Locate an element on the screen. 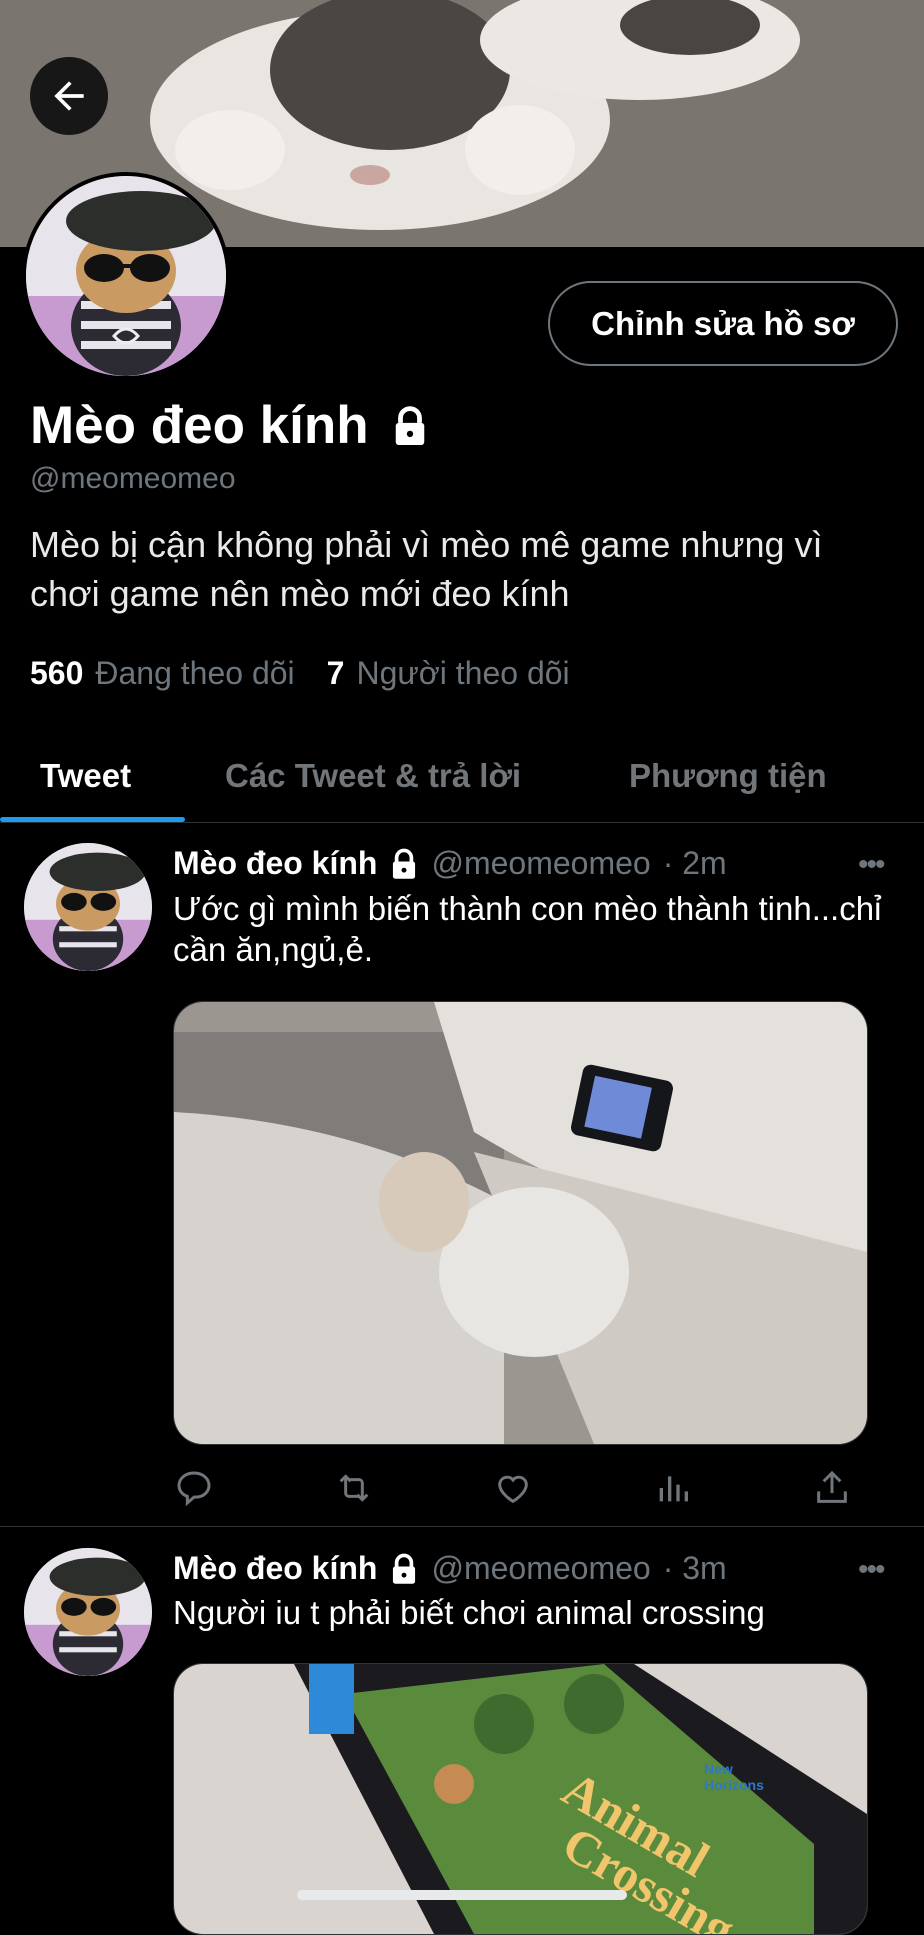 This screenshot has width=924, height=1935. following-label: Đang theo dõi is located at coordinates (195, 673).